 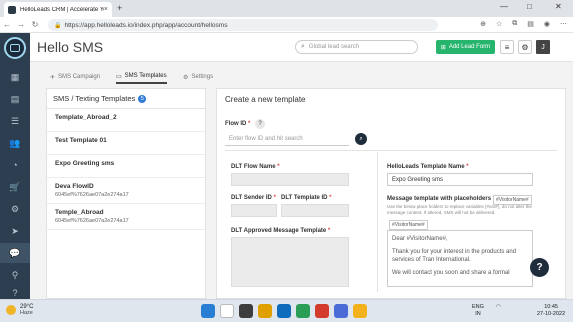 I want to click on sidebar-settings-icon: ⚙, so click(x=15, y=209).